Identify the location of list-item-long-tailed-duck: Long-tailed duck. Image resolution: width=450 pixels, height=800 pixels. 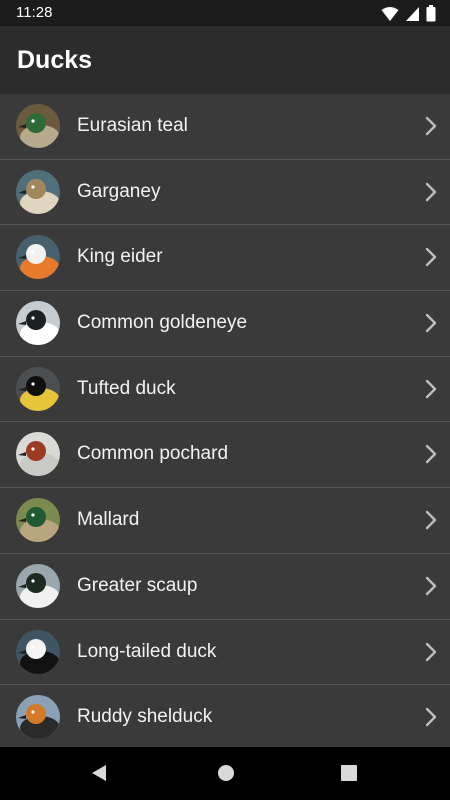
(225, 652).